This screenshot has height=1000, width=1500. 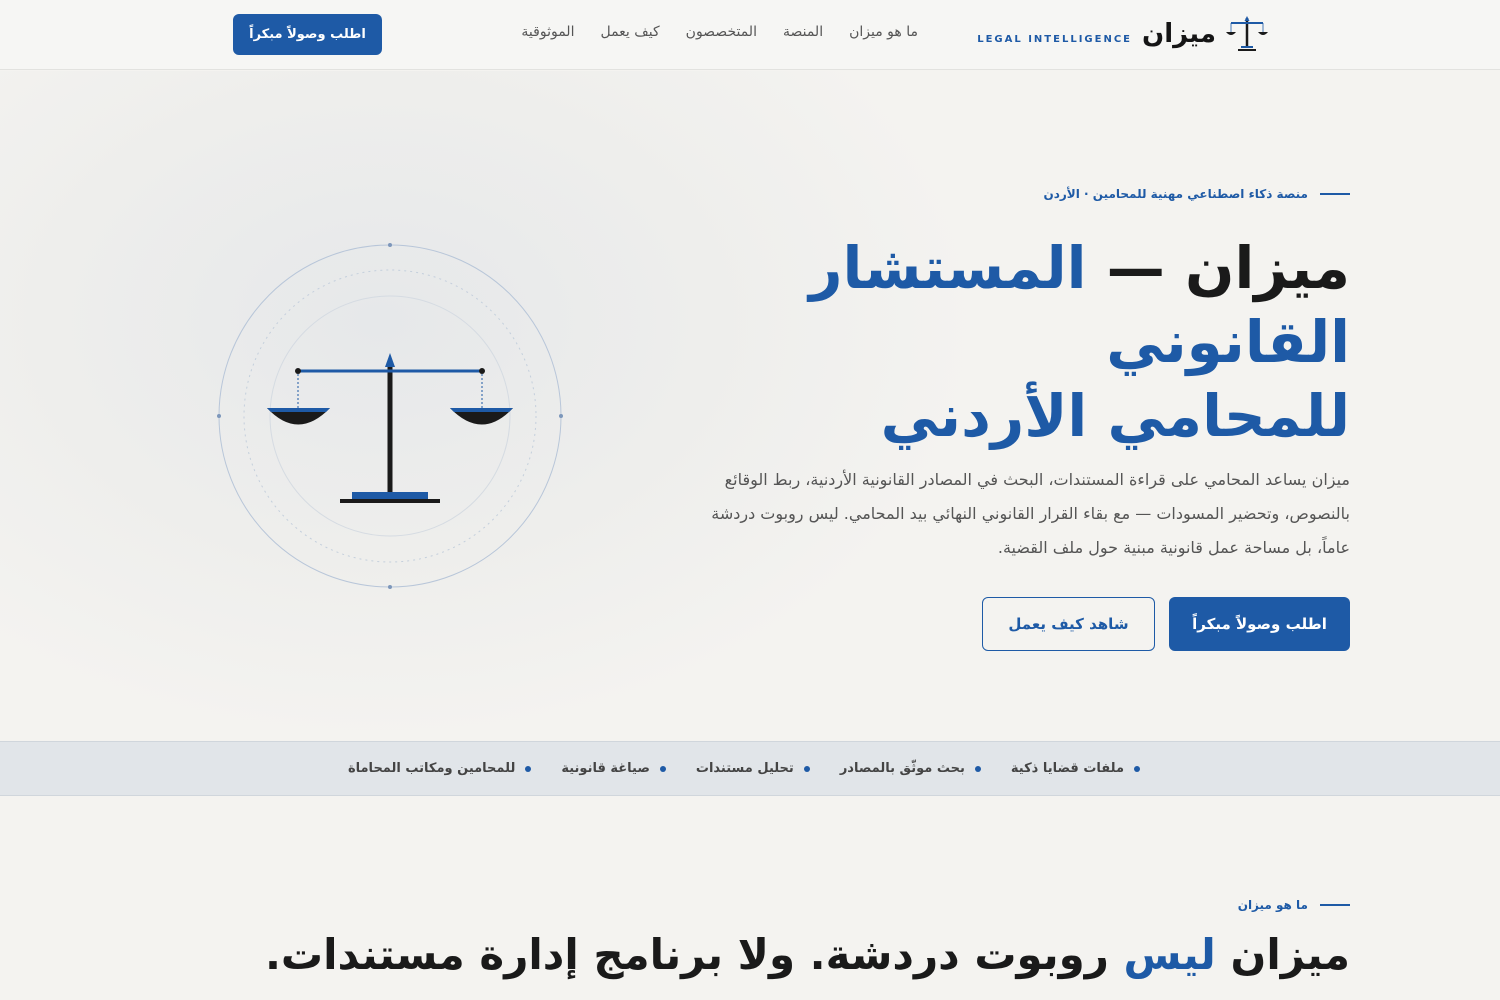 What do you see at coordinates (629, 32) in the screenshot?
I see `nav-item-how-it-works: كيف يعمل` at bounding box center [629, 32].